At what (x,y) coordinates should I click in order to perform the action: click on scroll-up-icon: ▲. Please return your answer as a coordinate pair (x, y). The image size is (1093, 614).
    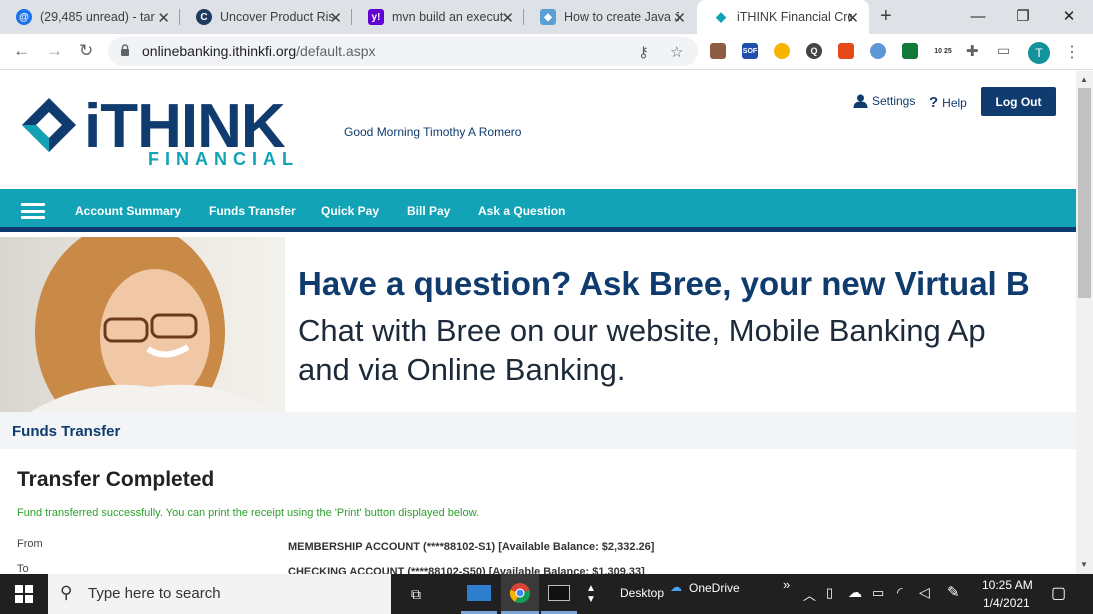
    Looking at the image, I should click on (1084, 79).